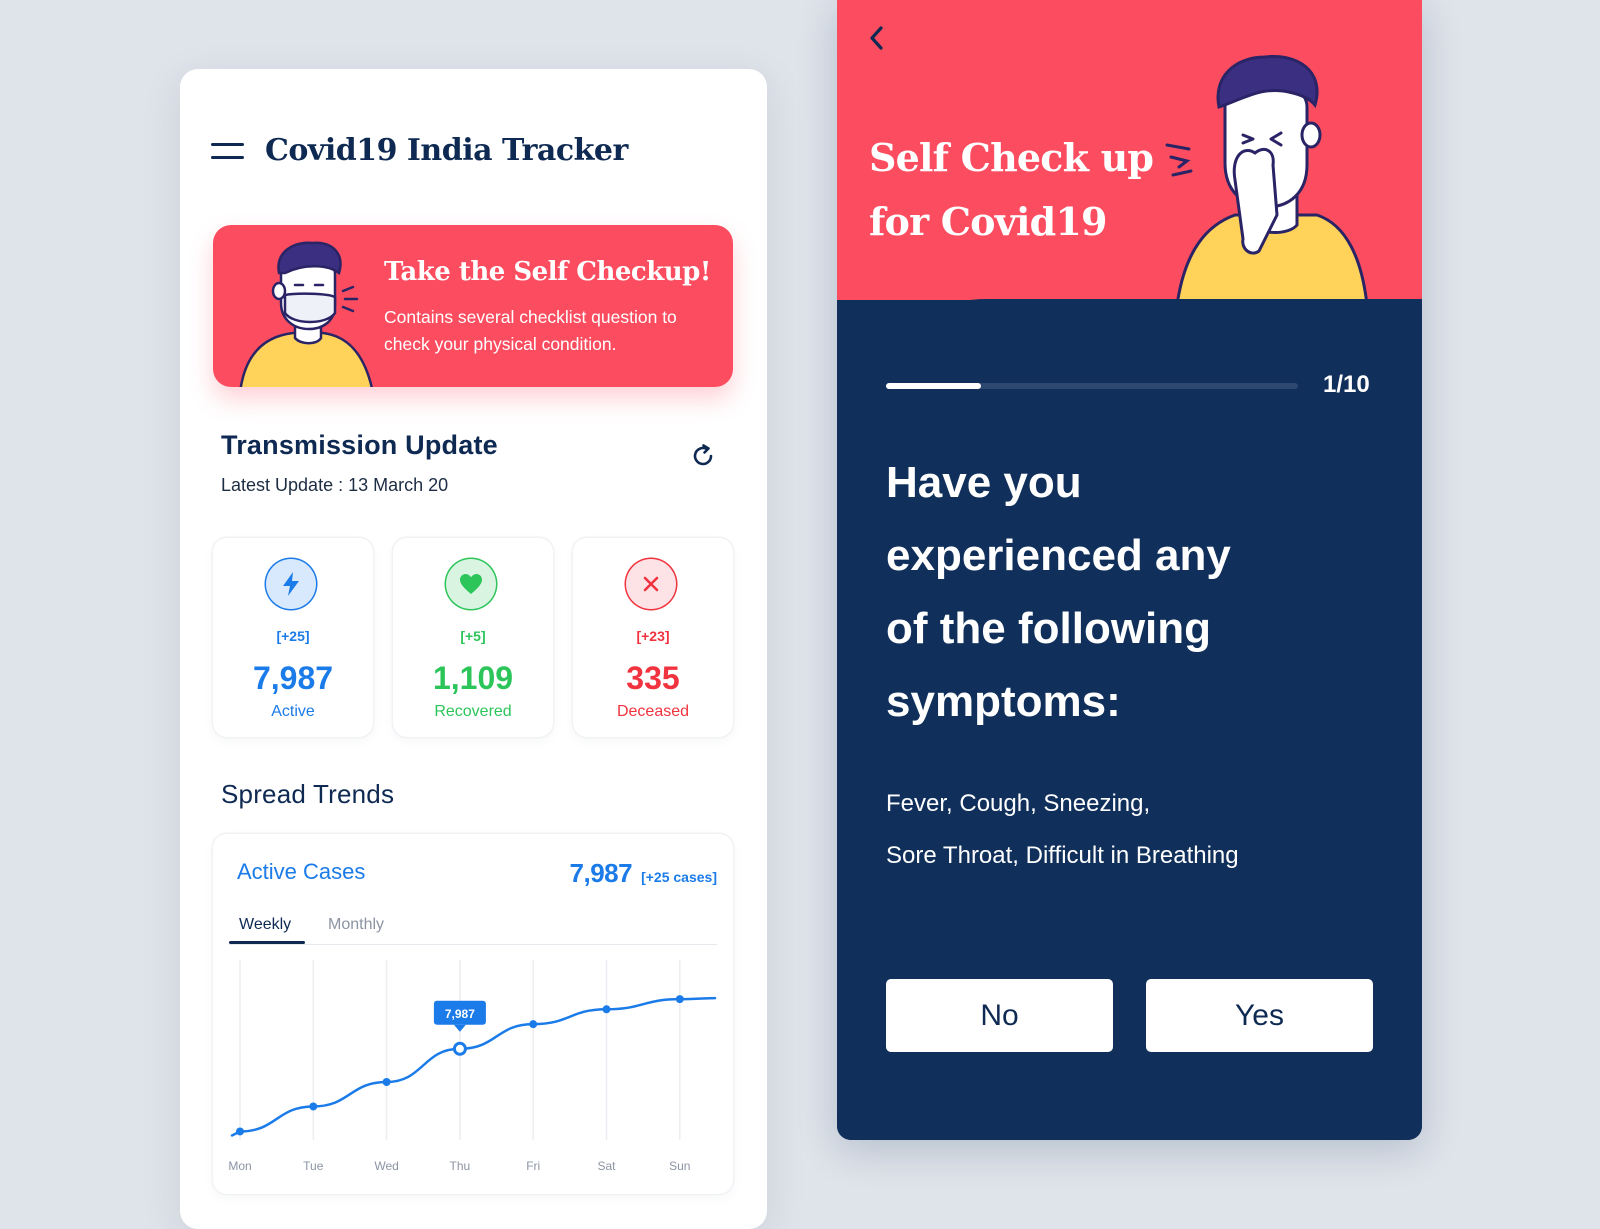 This screenshot has height=1229, width=1600. Describe the element at coordinates (1092, 386) in the screenshot. I see `progress-bar` at that location.